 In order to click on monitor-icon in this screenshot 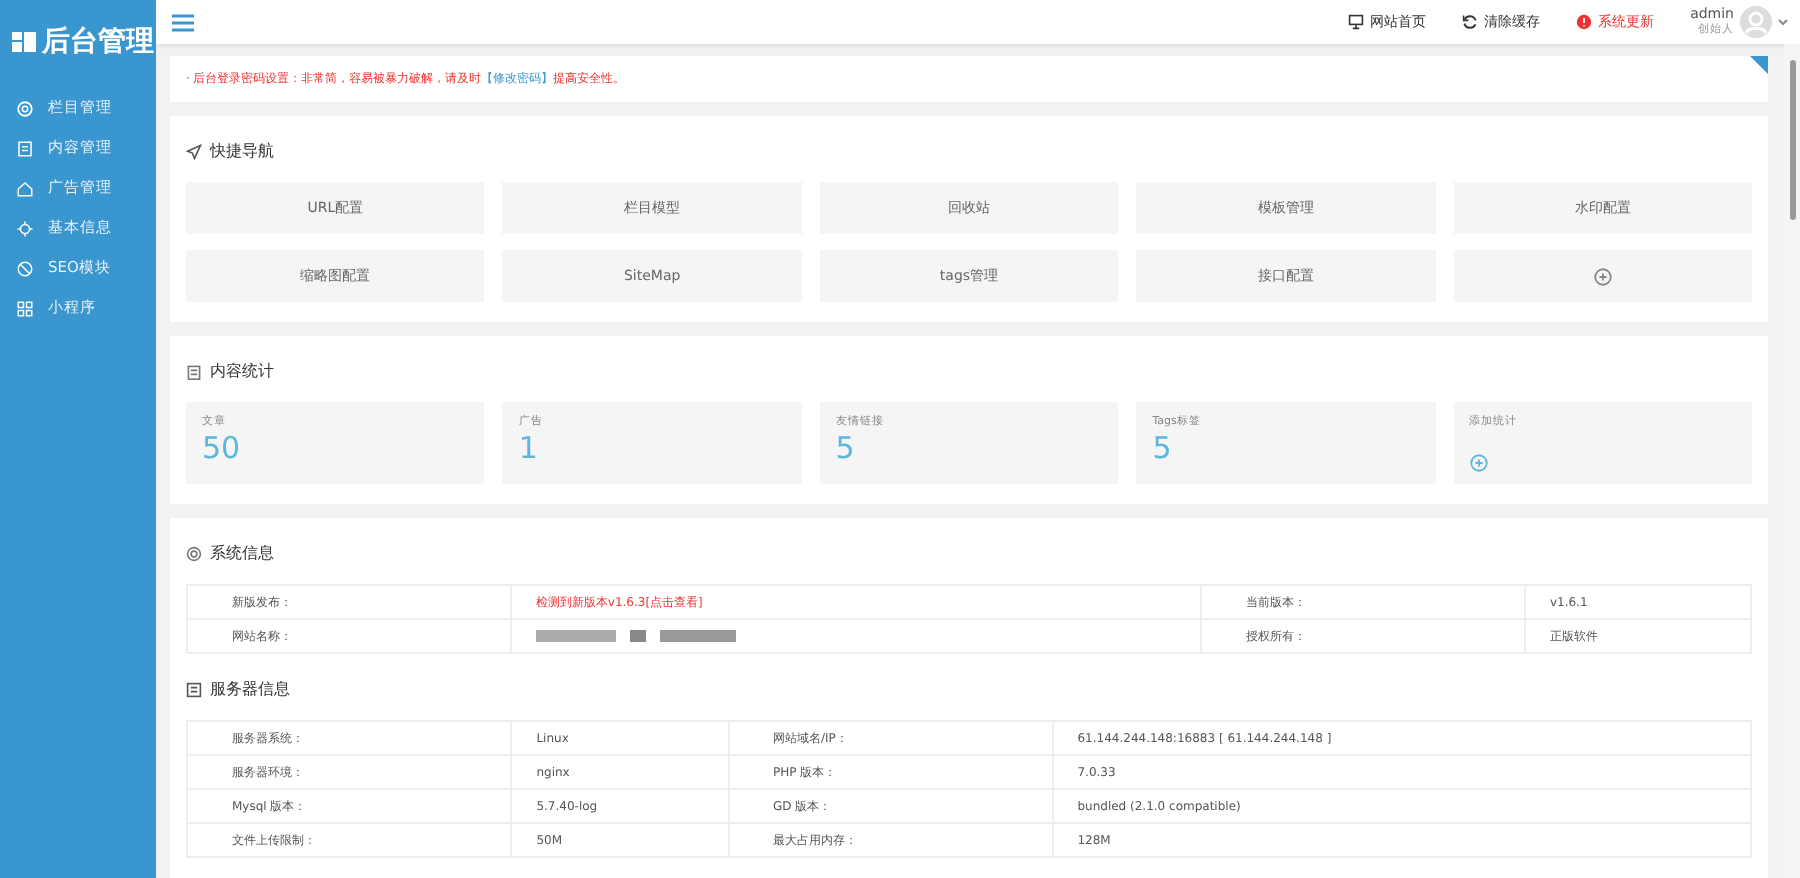, I will do `click(1356, 22)`.